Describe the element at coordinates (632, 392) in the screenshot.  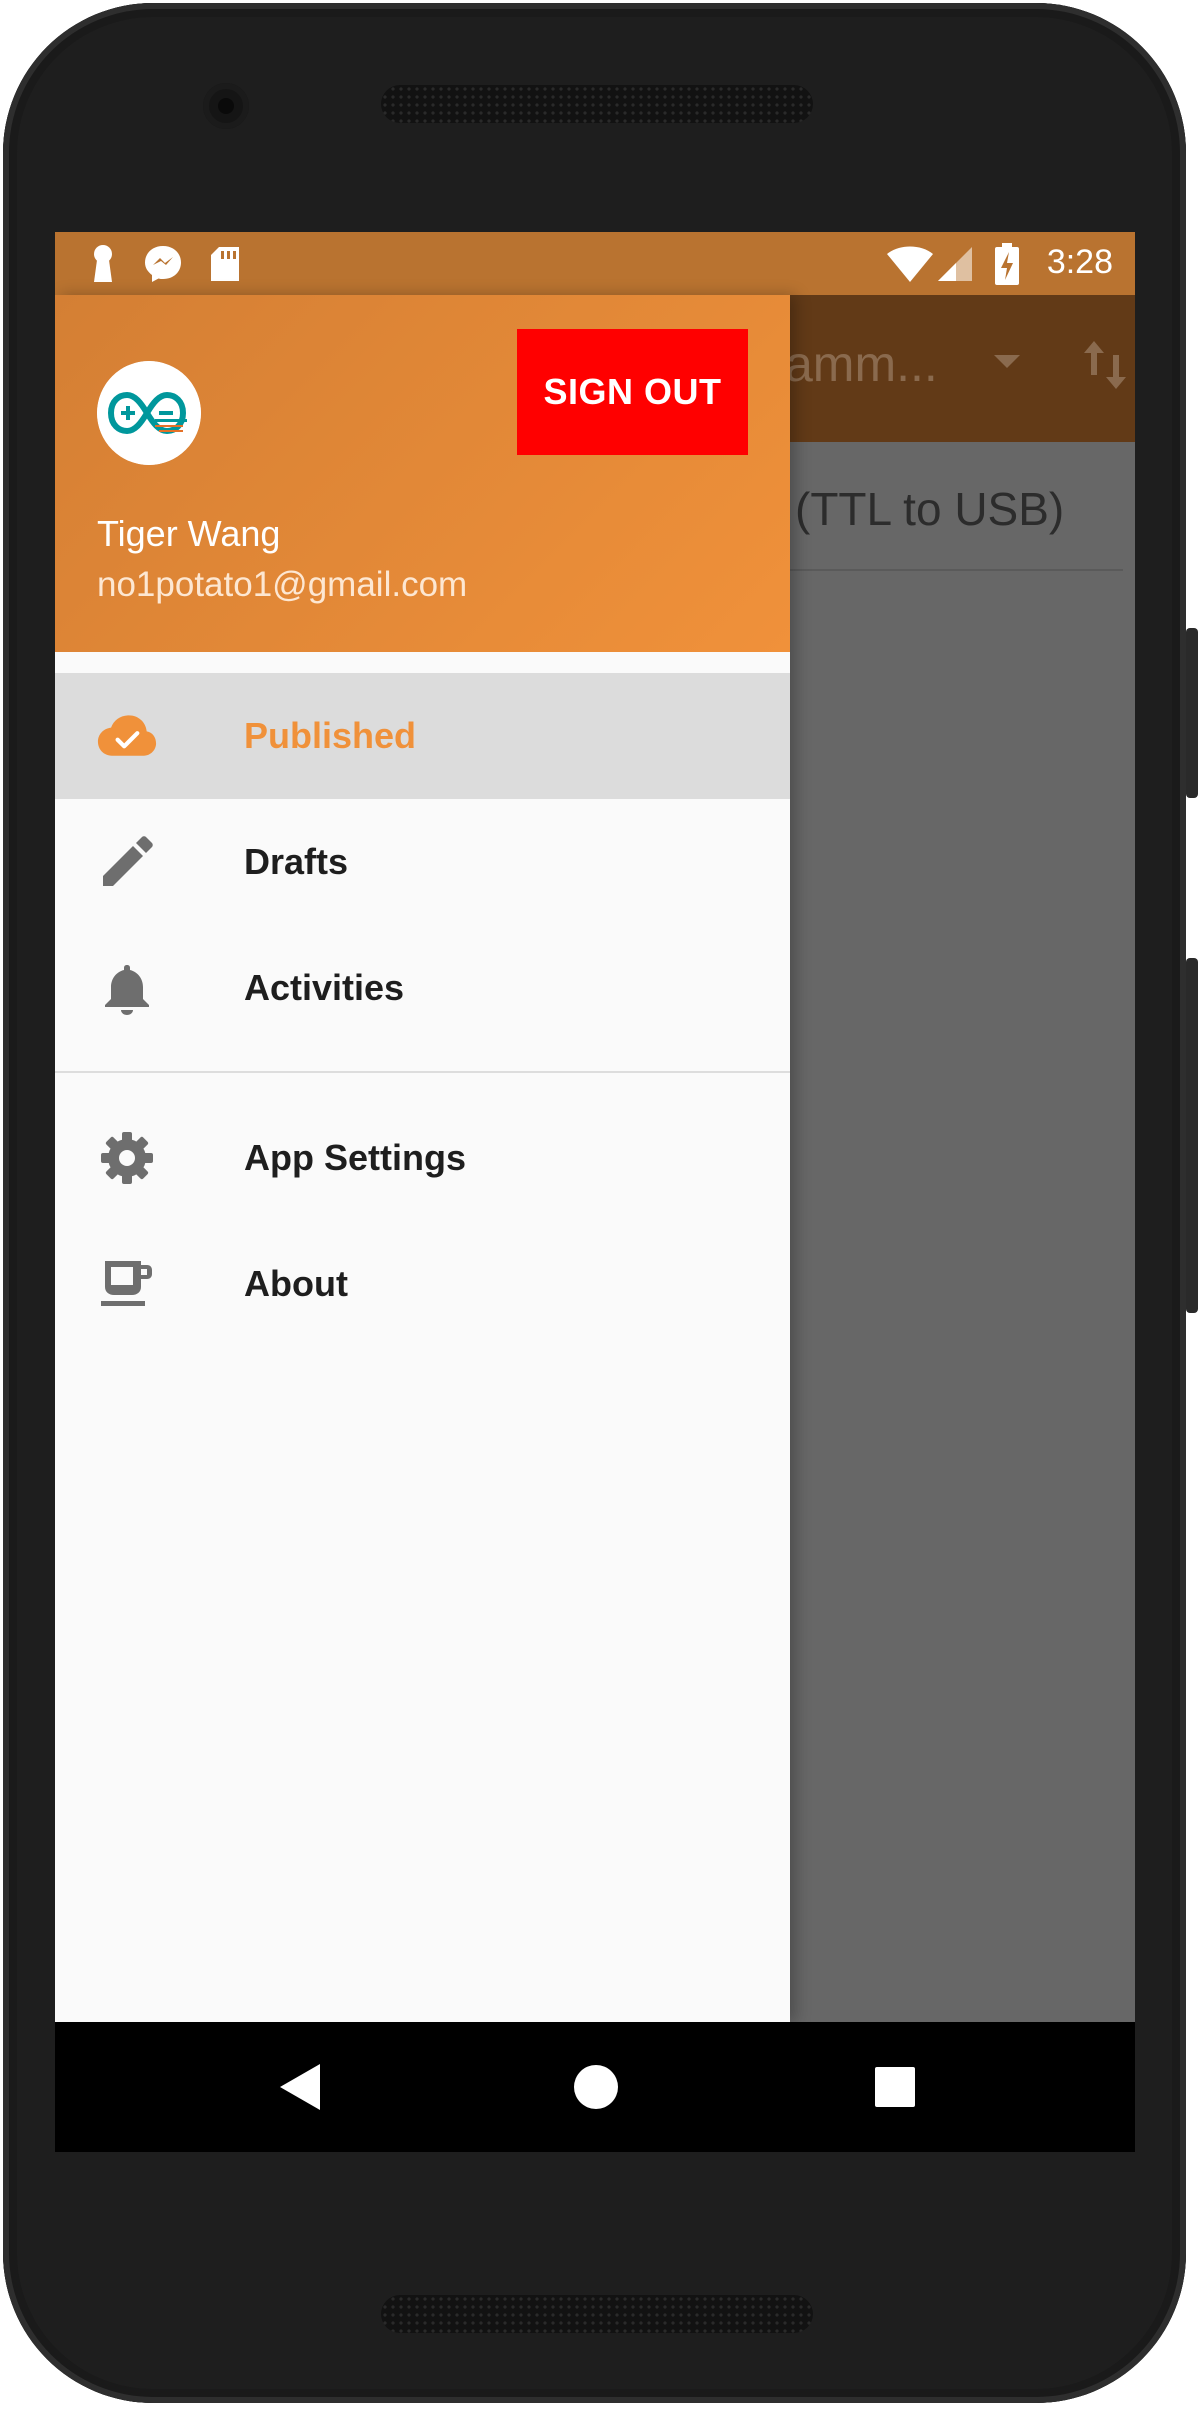
I see `sign-out-button: SIGN OUT` at that location.